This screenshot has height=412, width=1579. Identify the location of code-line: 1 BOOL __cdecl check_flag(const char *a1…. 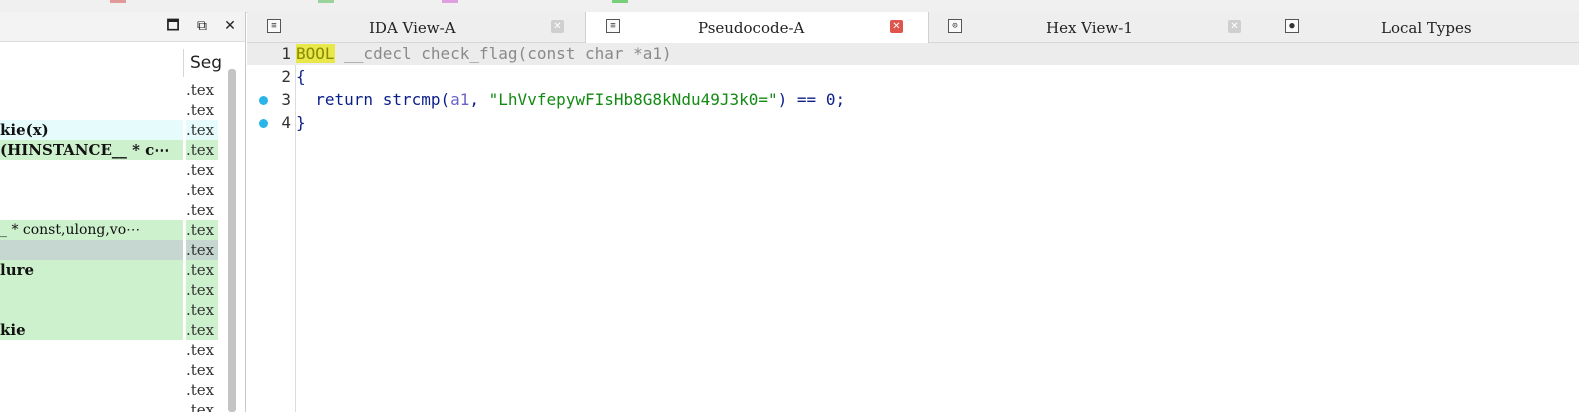
(913, 54).